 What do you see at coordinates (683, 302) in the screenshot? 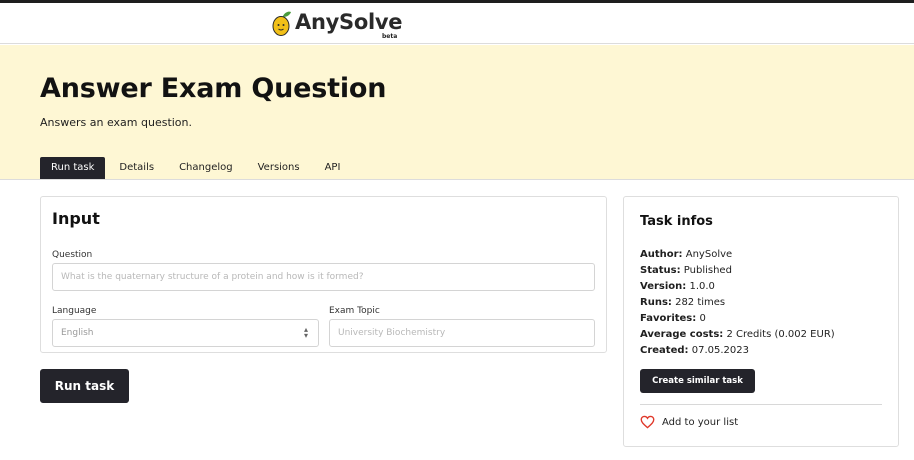
I see `info-runs: Runs: 282 times` at bounding box center [683, 302].